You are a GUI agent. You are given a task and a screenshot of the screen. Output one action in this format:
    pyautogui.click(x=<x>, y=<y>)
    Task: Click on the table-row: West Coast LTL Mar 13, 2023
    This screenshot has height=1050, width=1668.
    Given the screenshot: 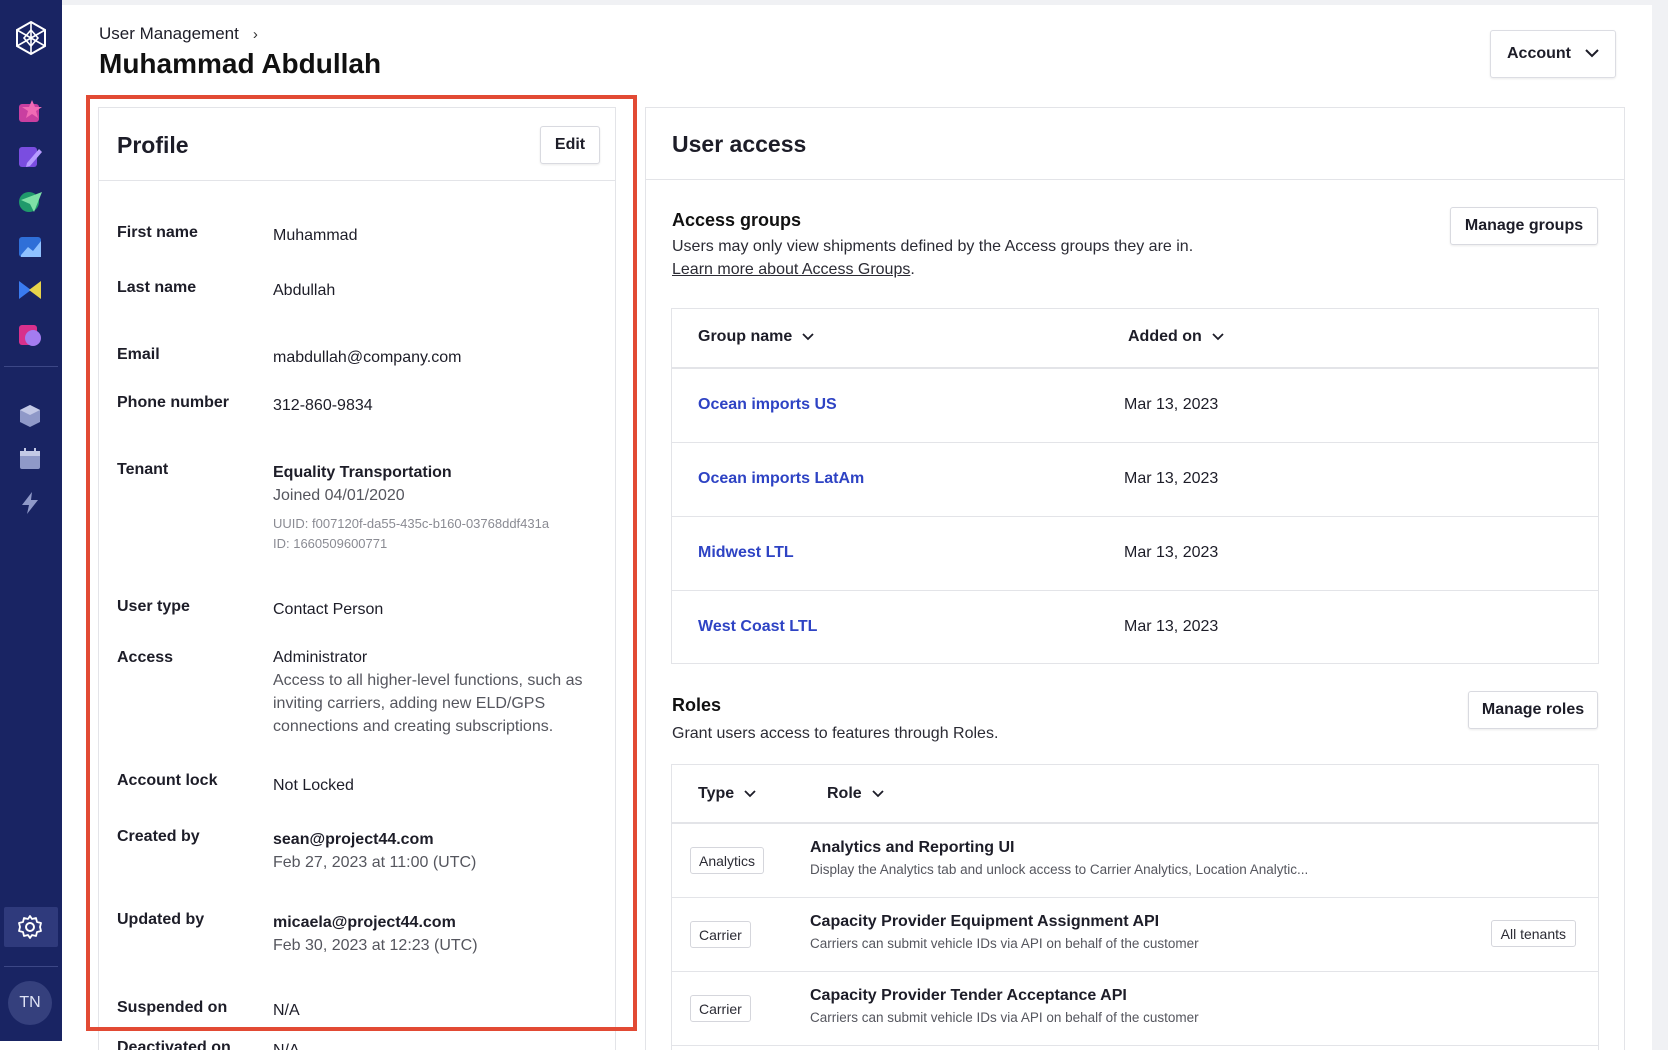 What is the action you would take?
    pyautogui.click(x=1135, y=627)
    